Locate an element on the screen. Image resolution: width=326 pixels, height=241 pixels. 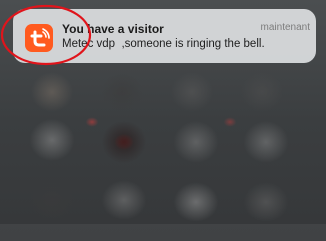
notification-title: You have a visitor is located at coordinates (113, 29).